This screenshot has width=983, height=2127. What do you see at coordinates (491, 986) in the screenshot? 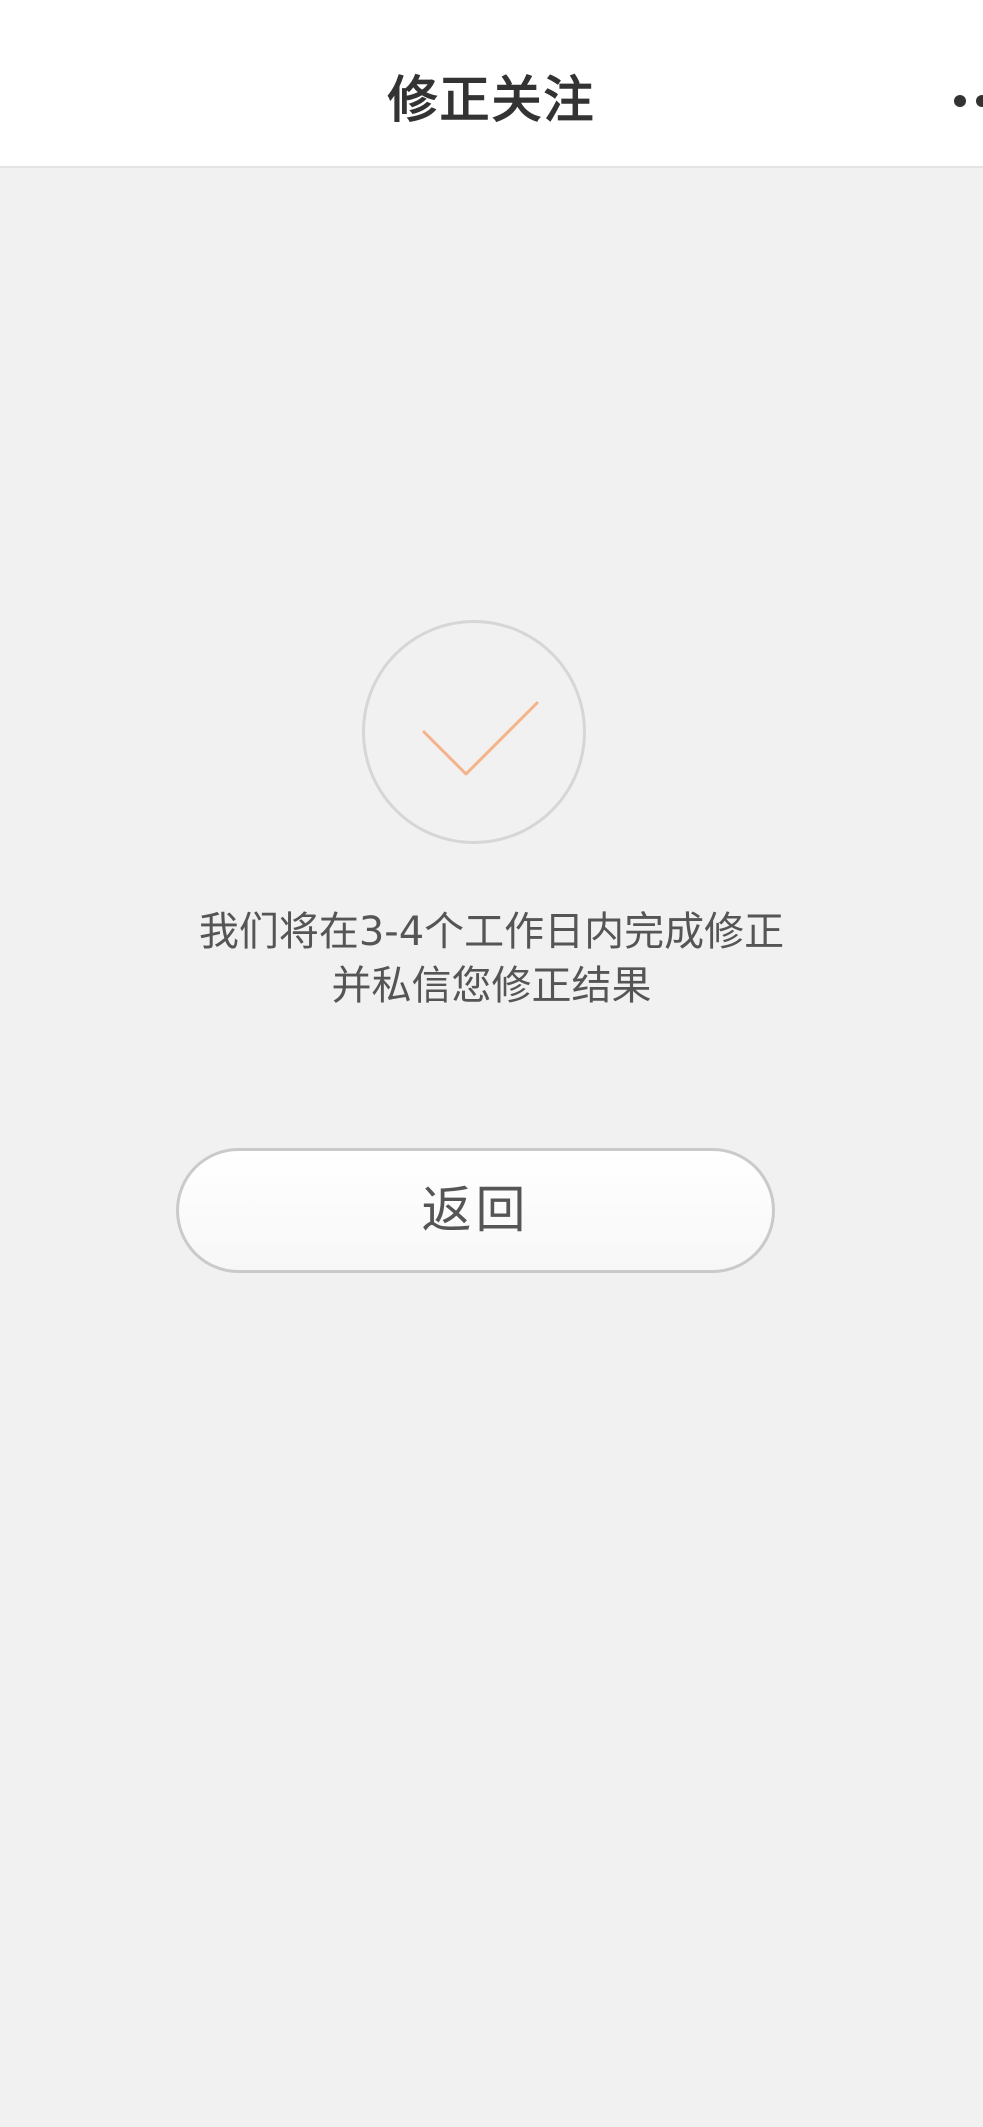
I see `result-message-line-2: 并私信您修正结果` at bounding box center [491, 986].